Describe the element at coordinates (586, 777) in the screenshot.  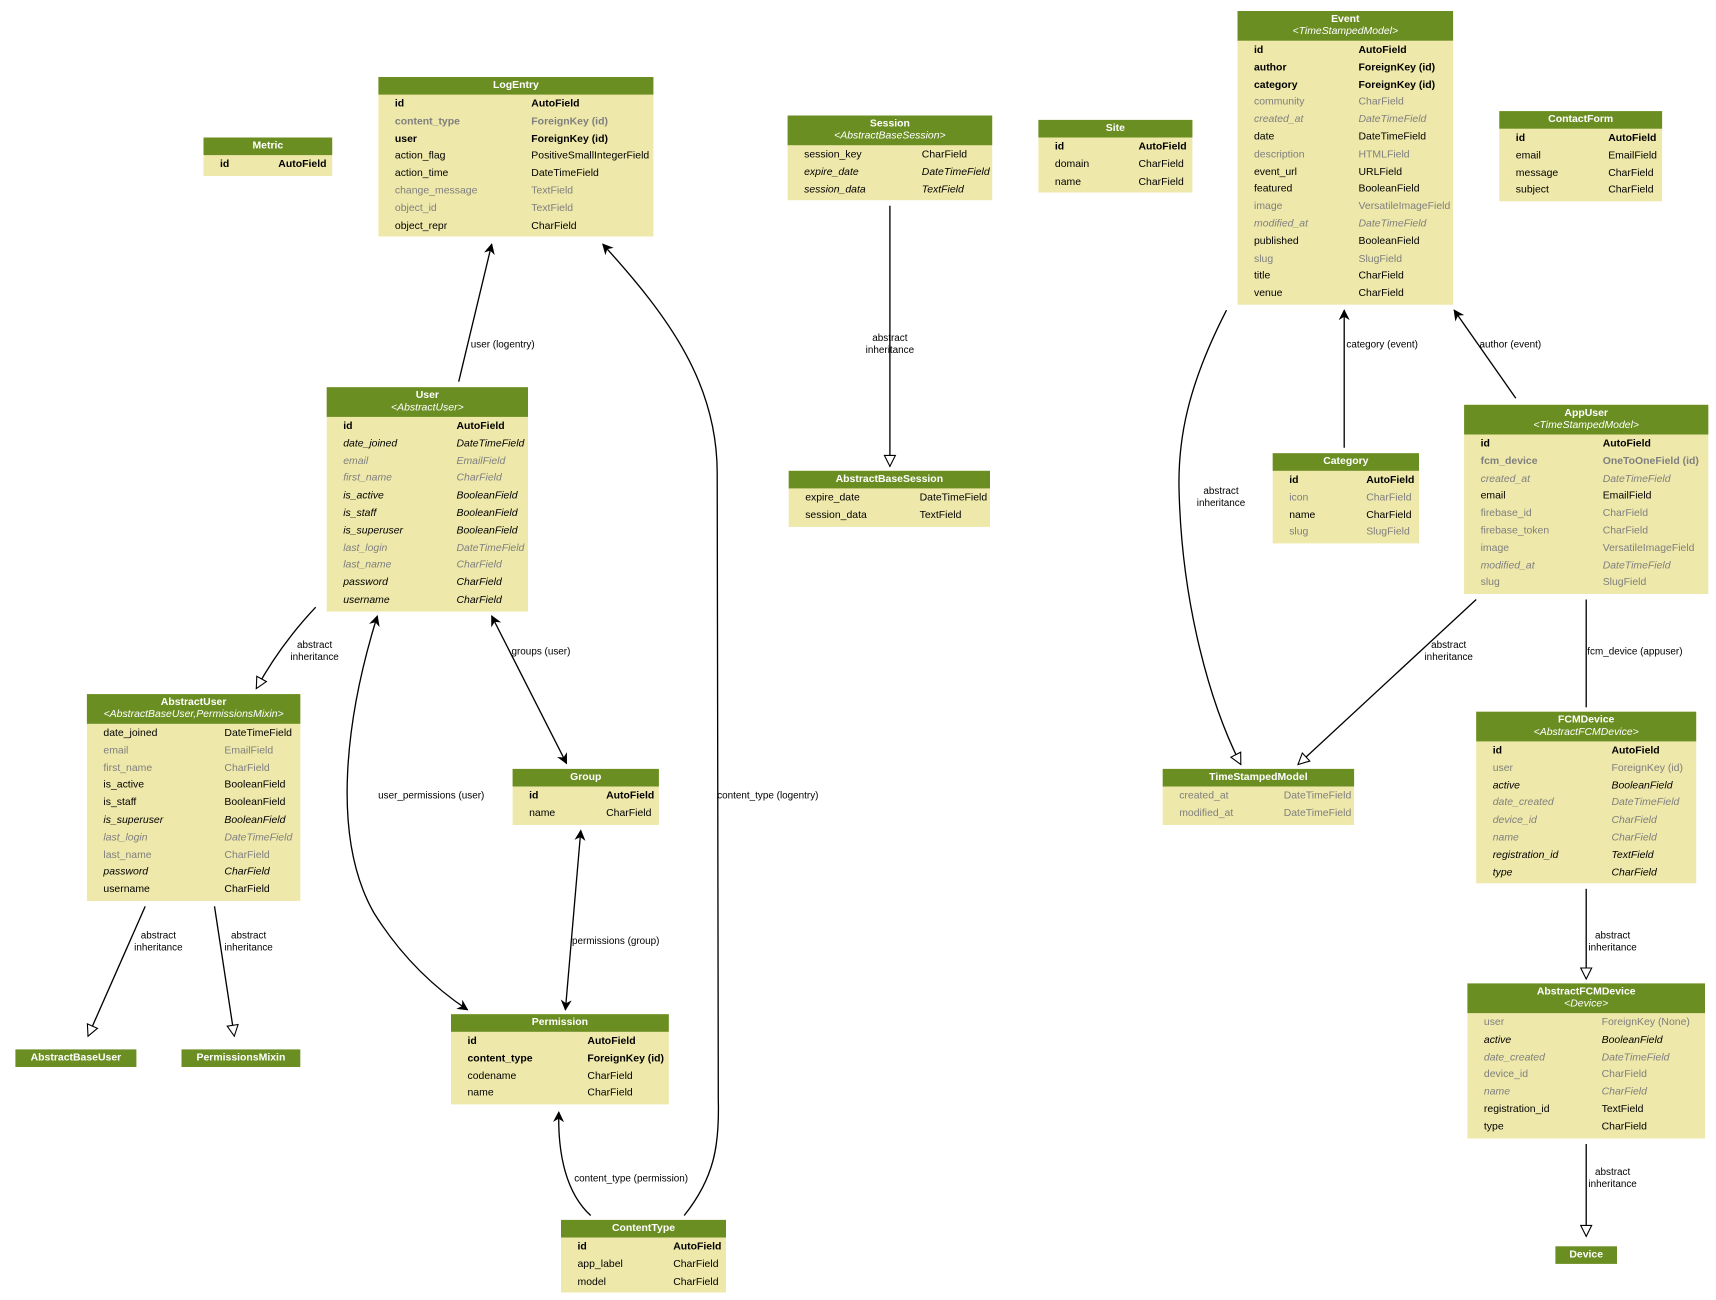
I see `model-name: Group` at that location.